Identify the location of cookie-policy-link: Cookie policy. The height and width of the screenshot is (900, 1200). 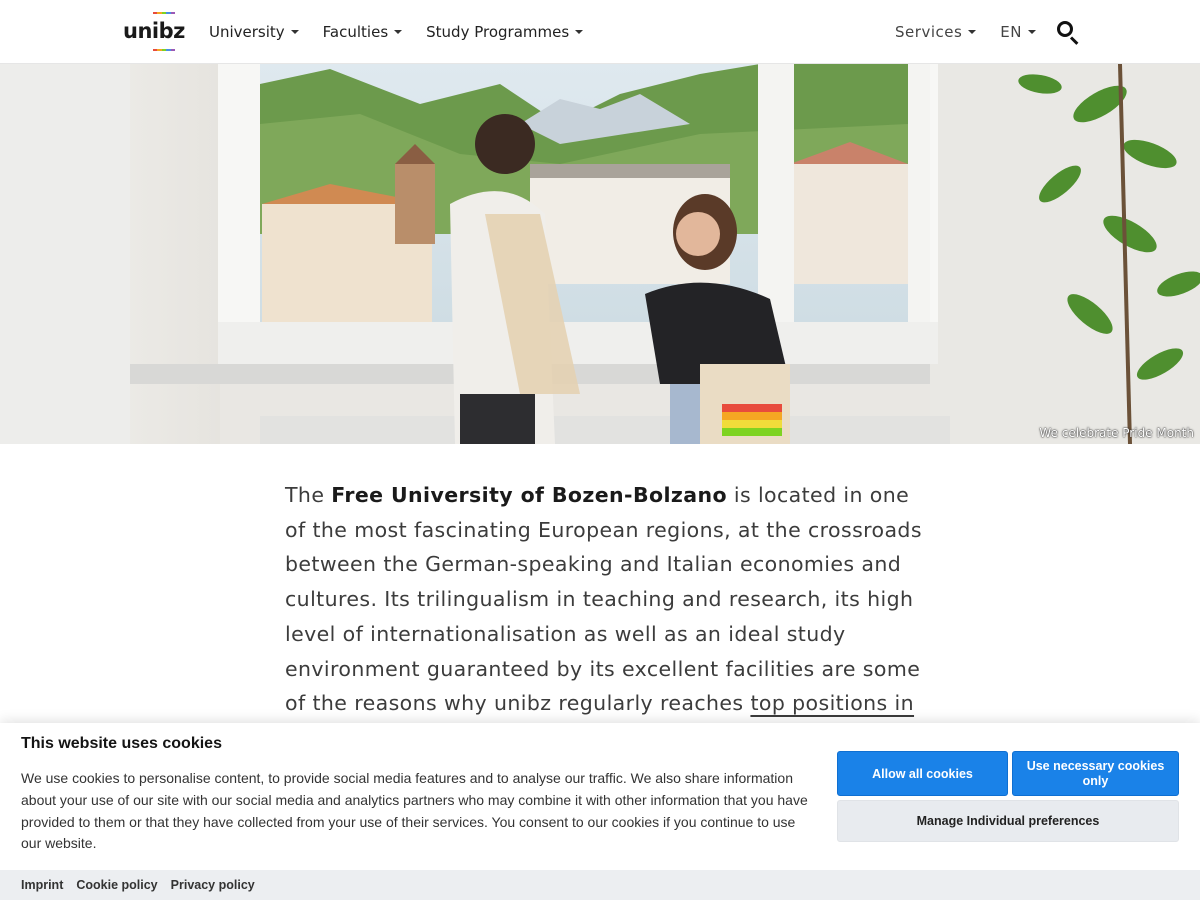
(116, 885).